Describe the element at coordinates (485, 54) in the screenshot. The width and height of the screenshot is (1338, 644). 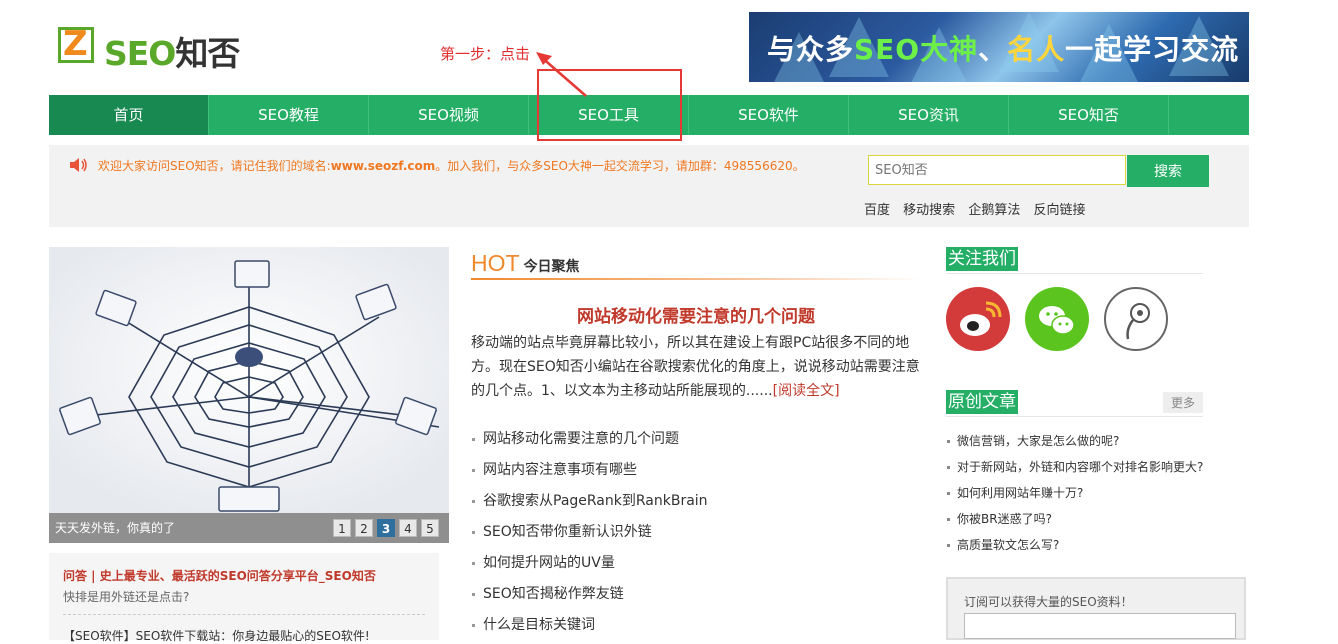
I see `annotation-step-text: 第一步：点击` at that location.